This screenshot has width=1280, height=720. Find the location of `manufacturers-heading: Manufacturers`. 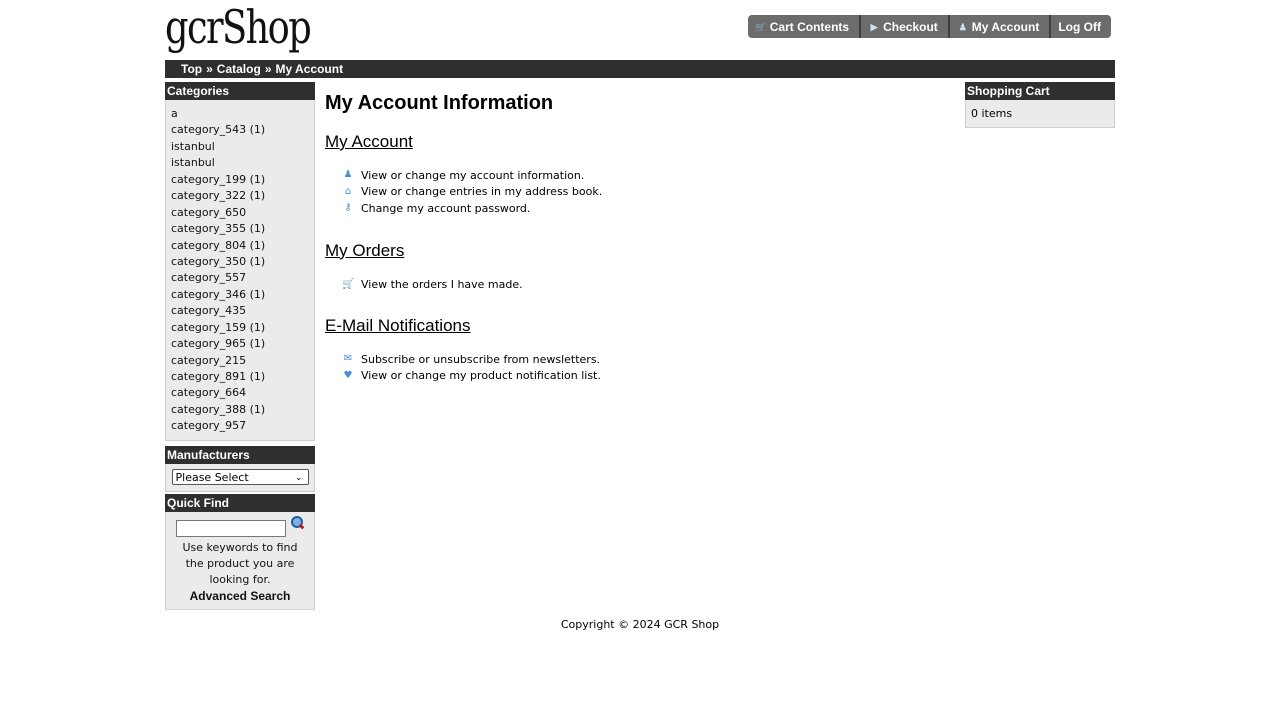

manufacturers-heading: Manufacturers is located at coordinates (240, 454).